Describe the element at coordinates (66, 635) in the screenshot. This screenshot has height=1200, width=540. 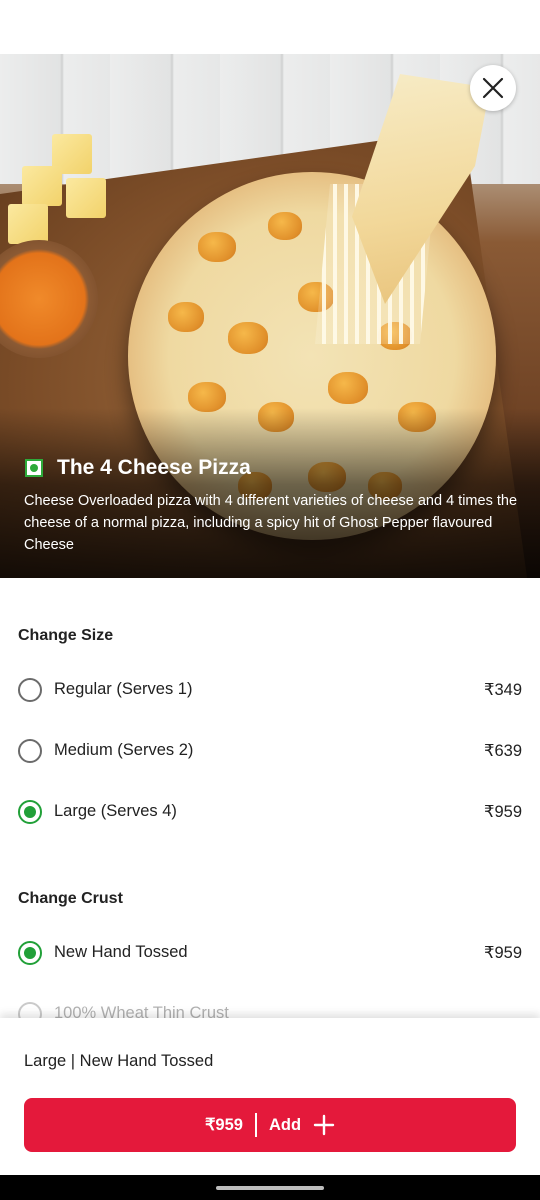
I see `size-section-title: Change Size` at that location.